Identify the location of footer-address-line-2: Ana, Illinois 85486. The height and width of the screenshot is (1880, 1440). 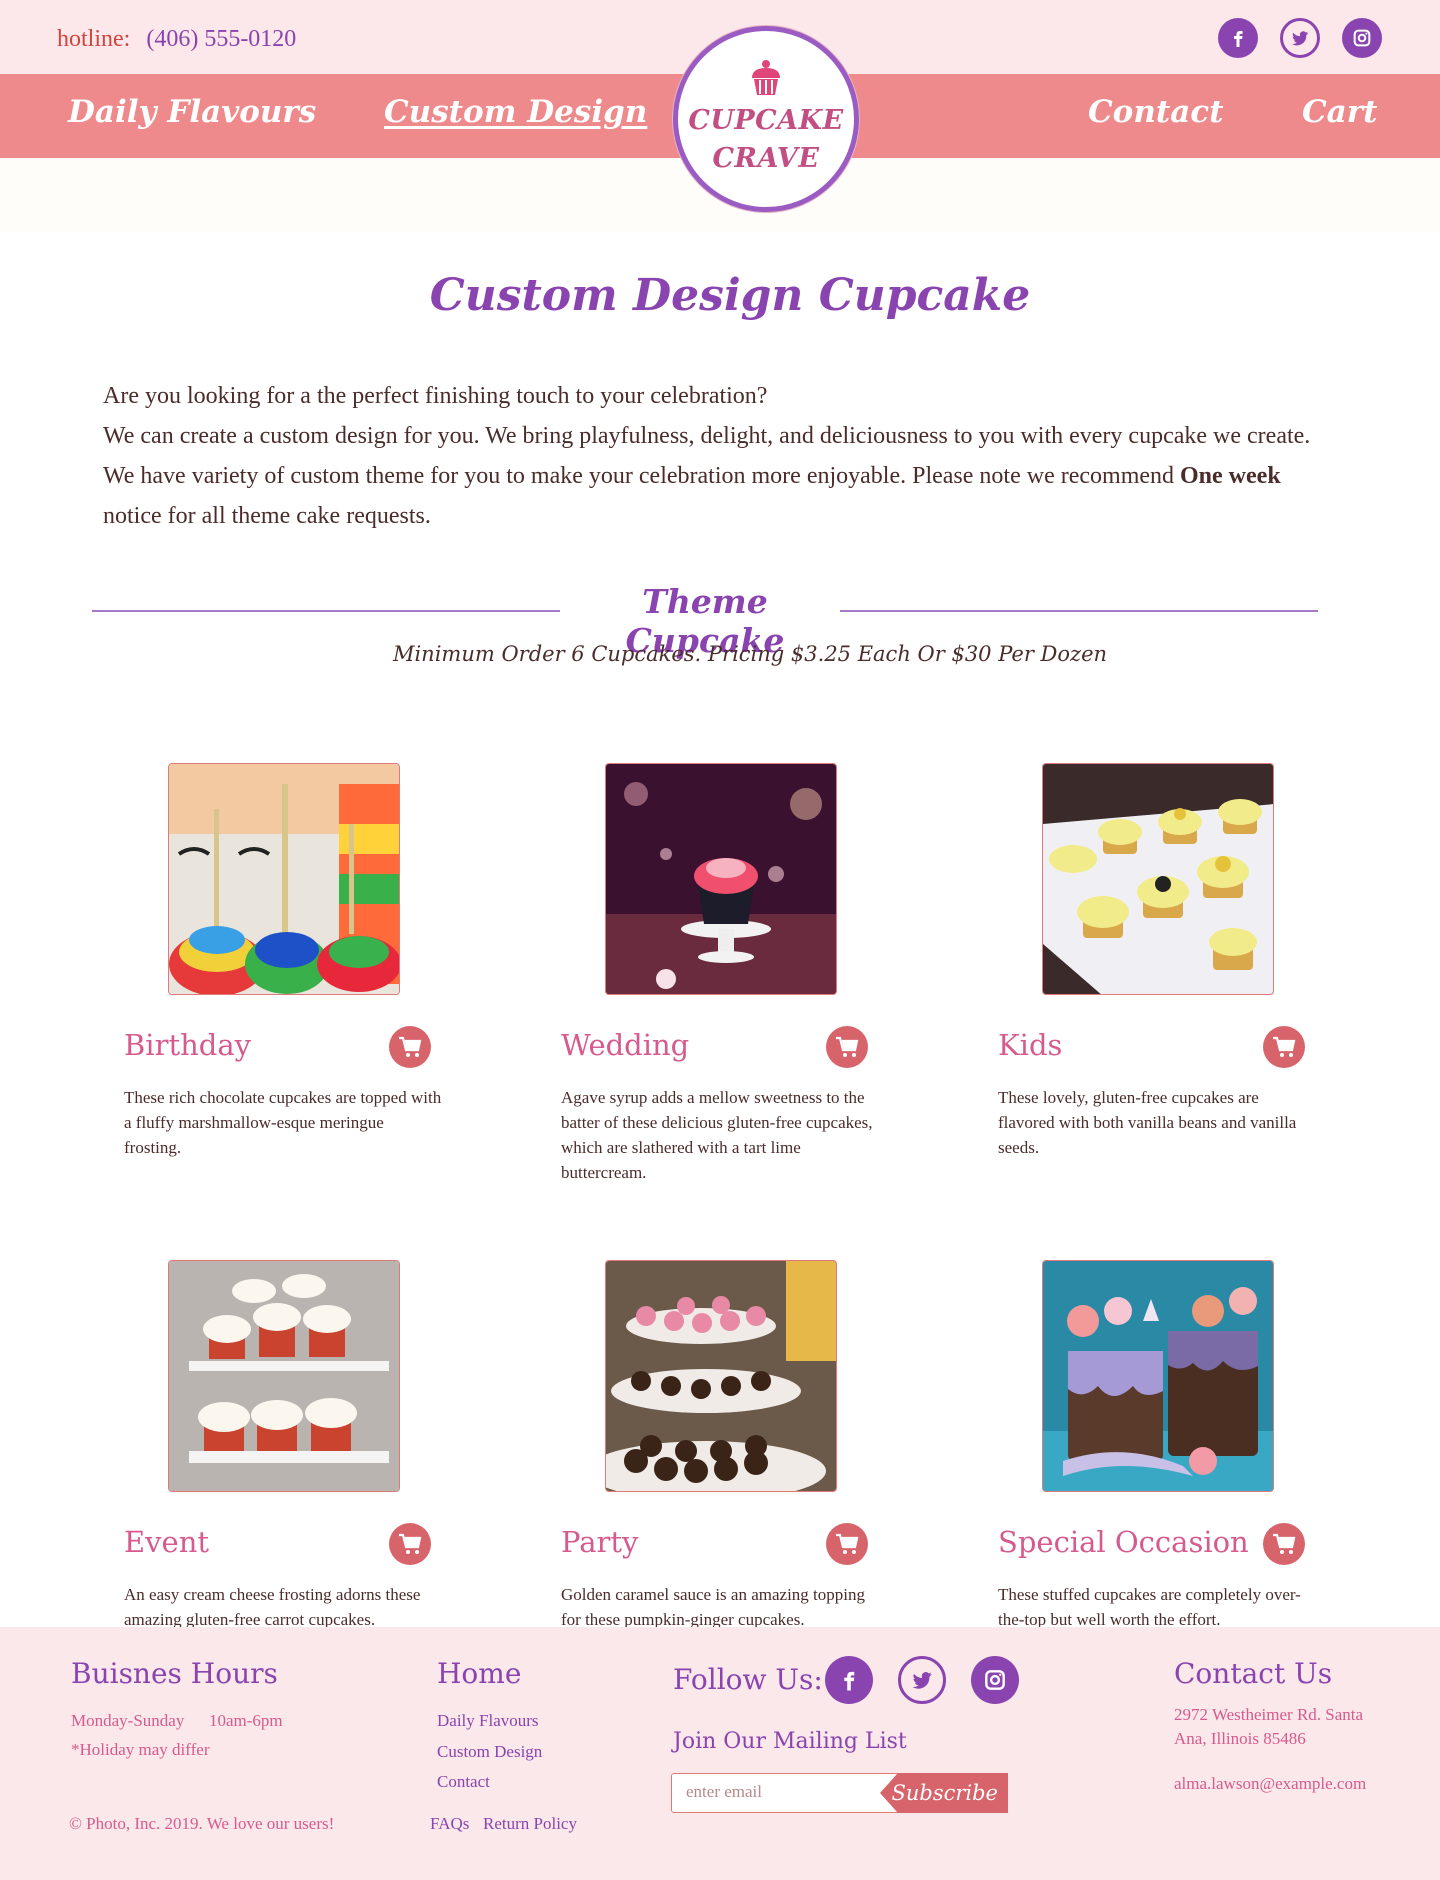
(1240, 1738).